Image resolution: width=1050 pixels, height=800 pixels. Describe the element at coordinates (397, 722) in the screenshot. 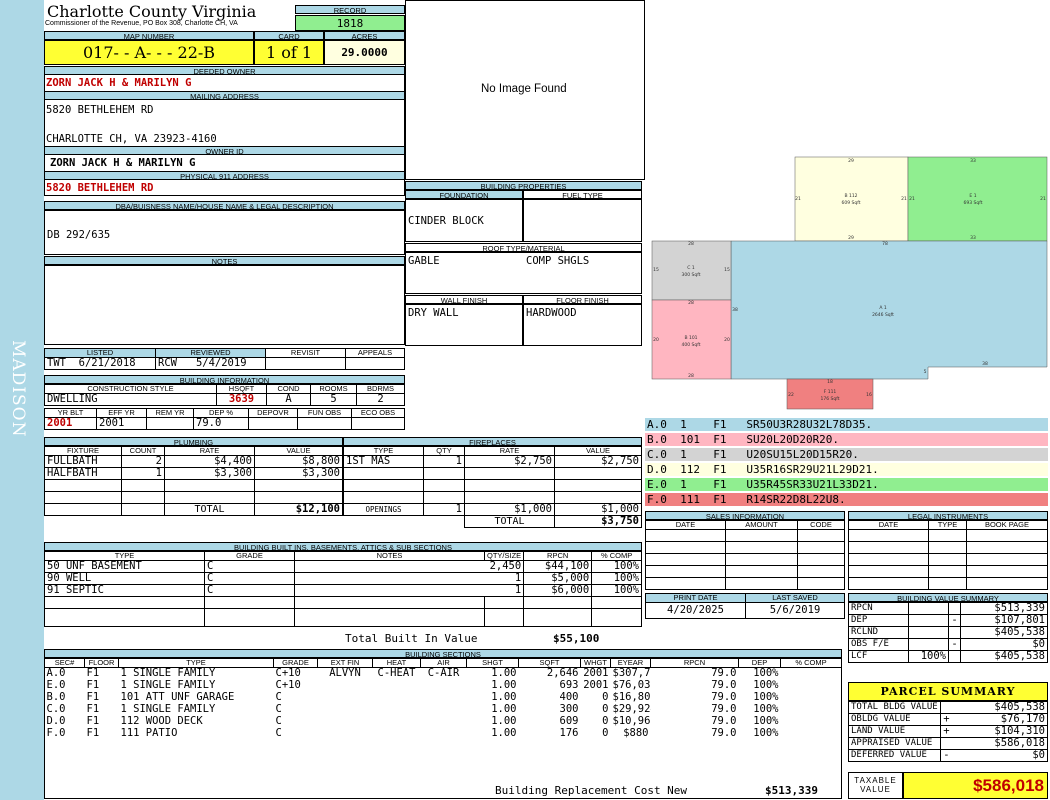

I see `section-heat` at that location.